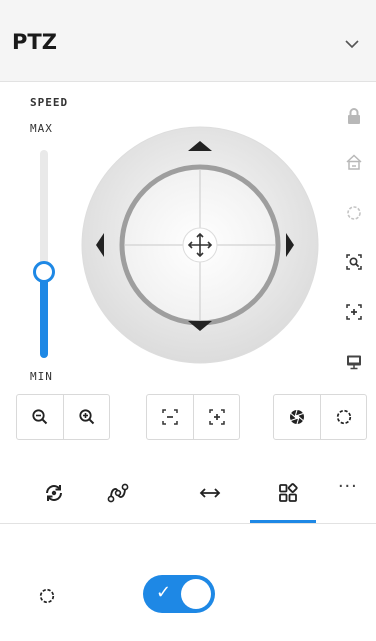  I want to click on zoom-region-icon, so click(354, 262).